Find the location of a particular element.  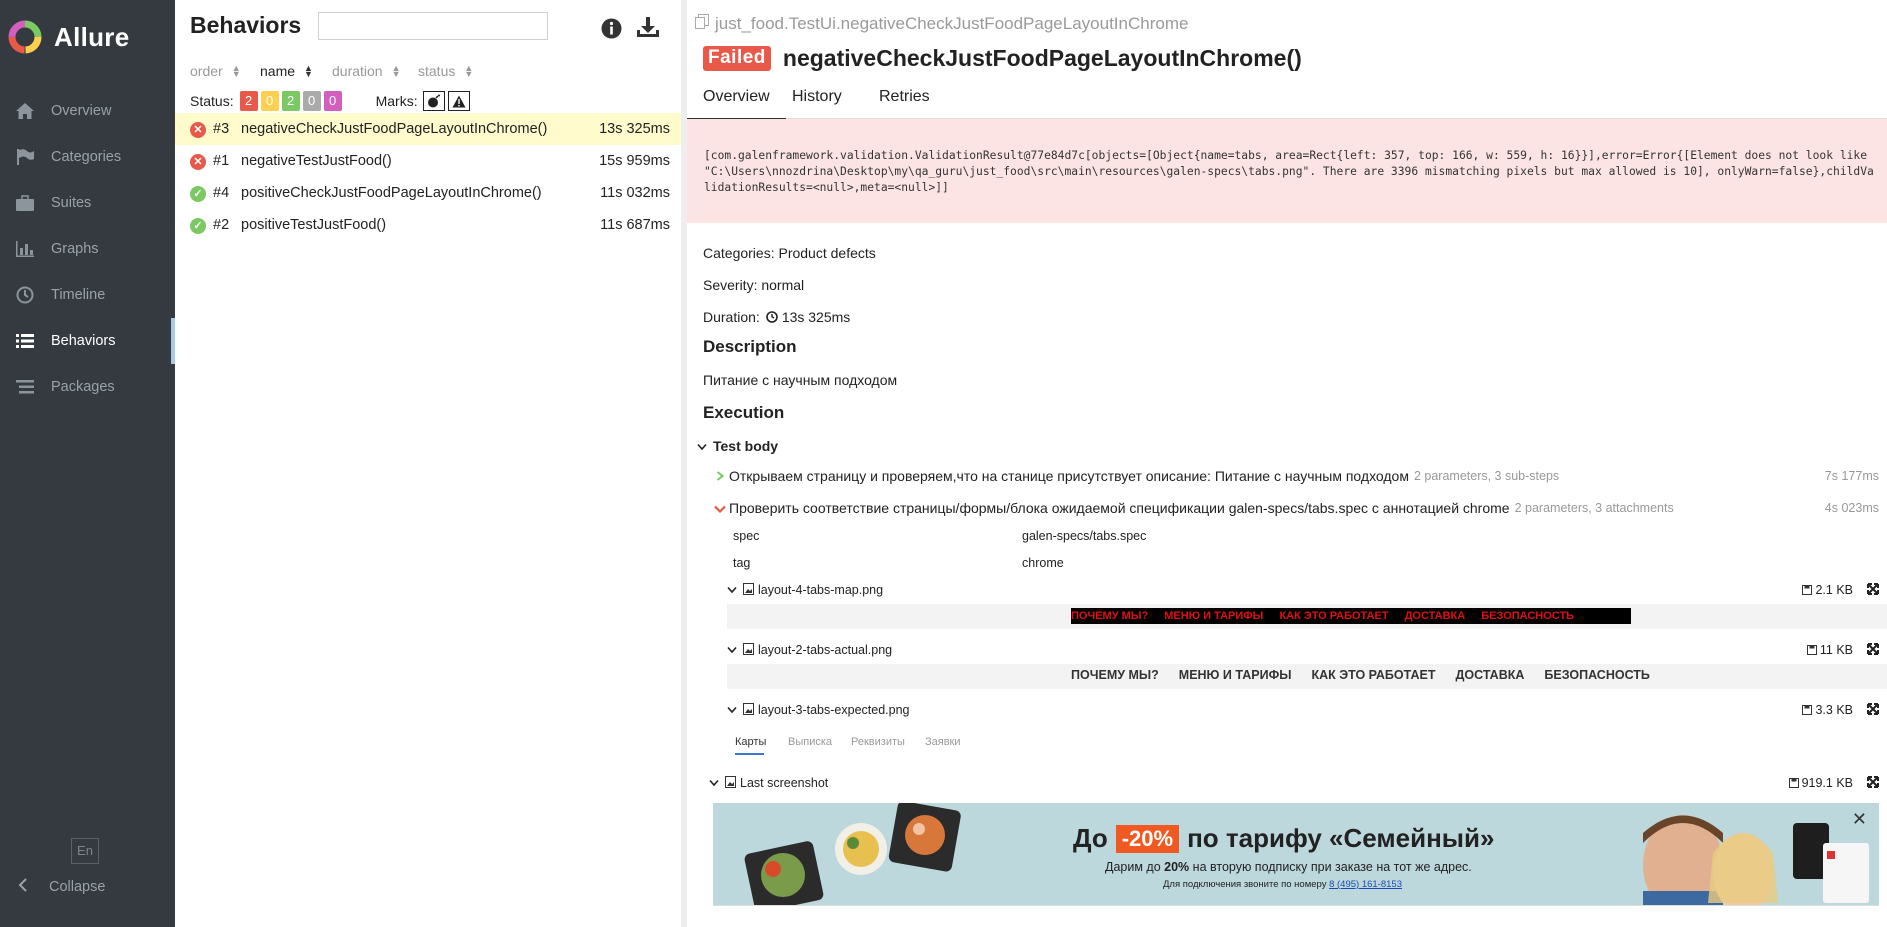

attachment-size: 3.3 KB is located at coordinates (1827, 710).